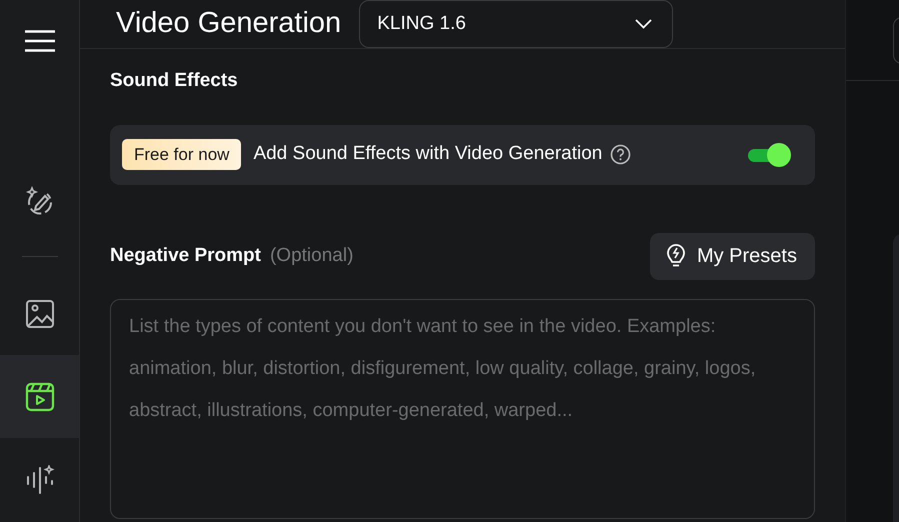 Image resolution: width=899 pixels, height=522 pixels. I want to click on section-heading: Sound Effects, so click(174, 81).